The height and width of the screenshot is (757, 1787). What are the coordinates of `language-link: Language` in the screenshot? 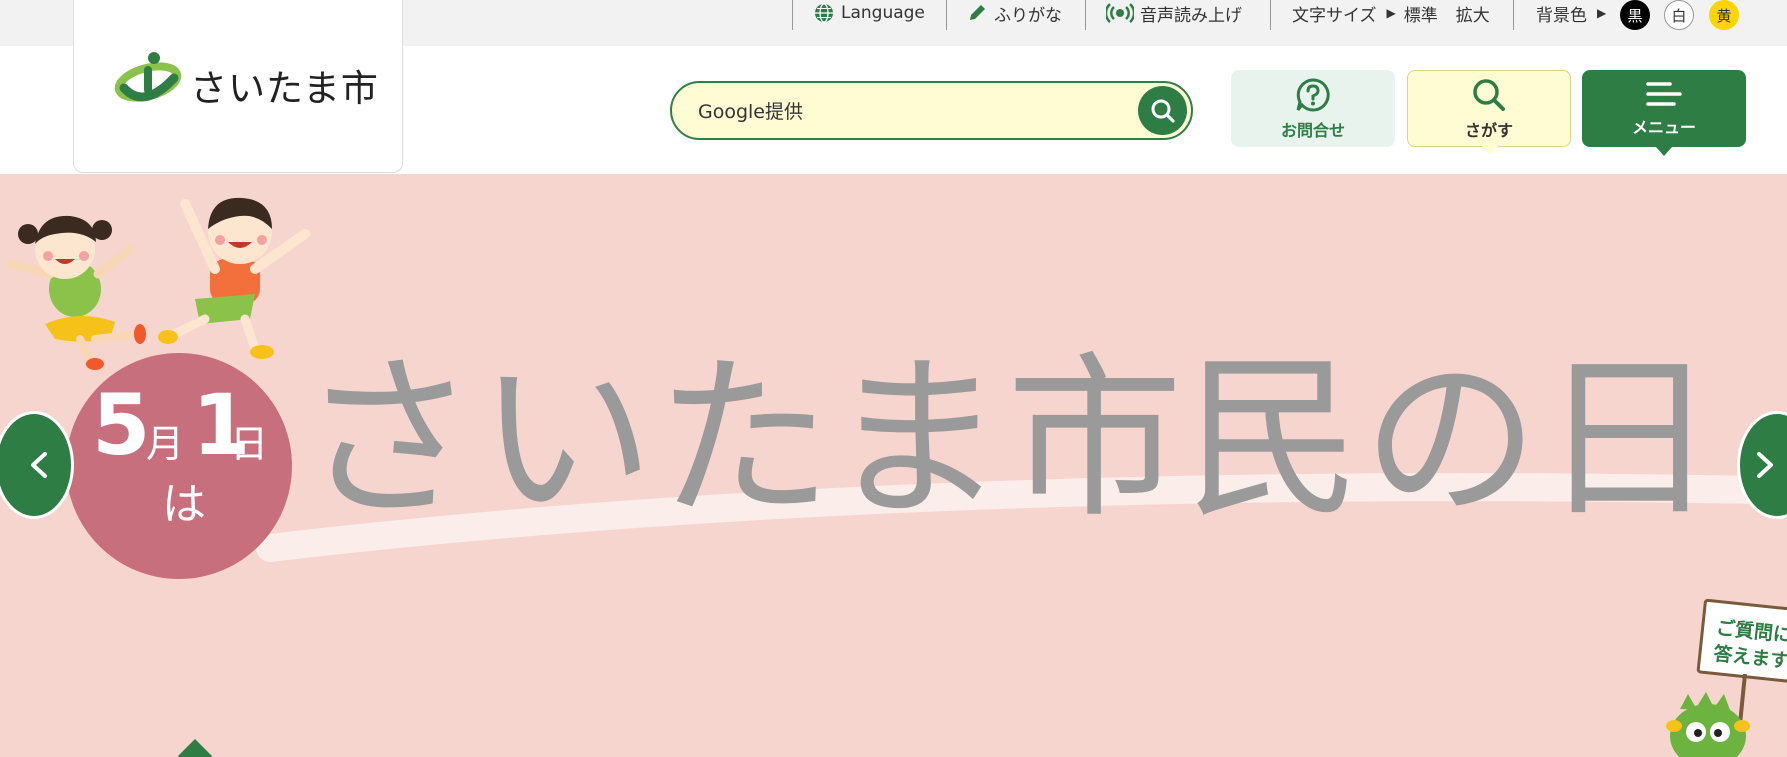 It's located at (869, 13).